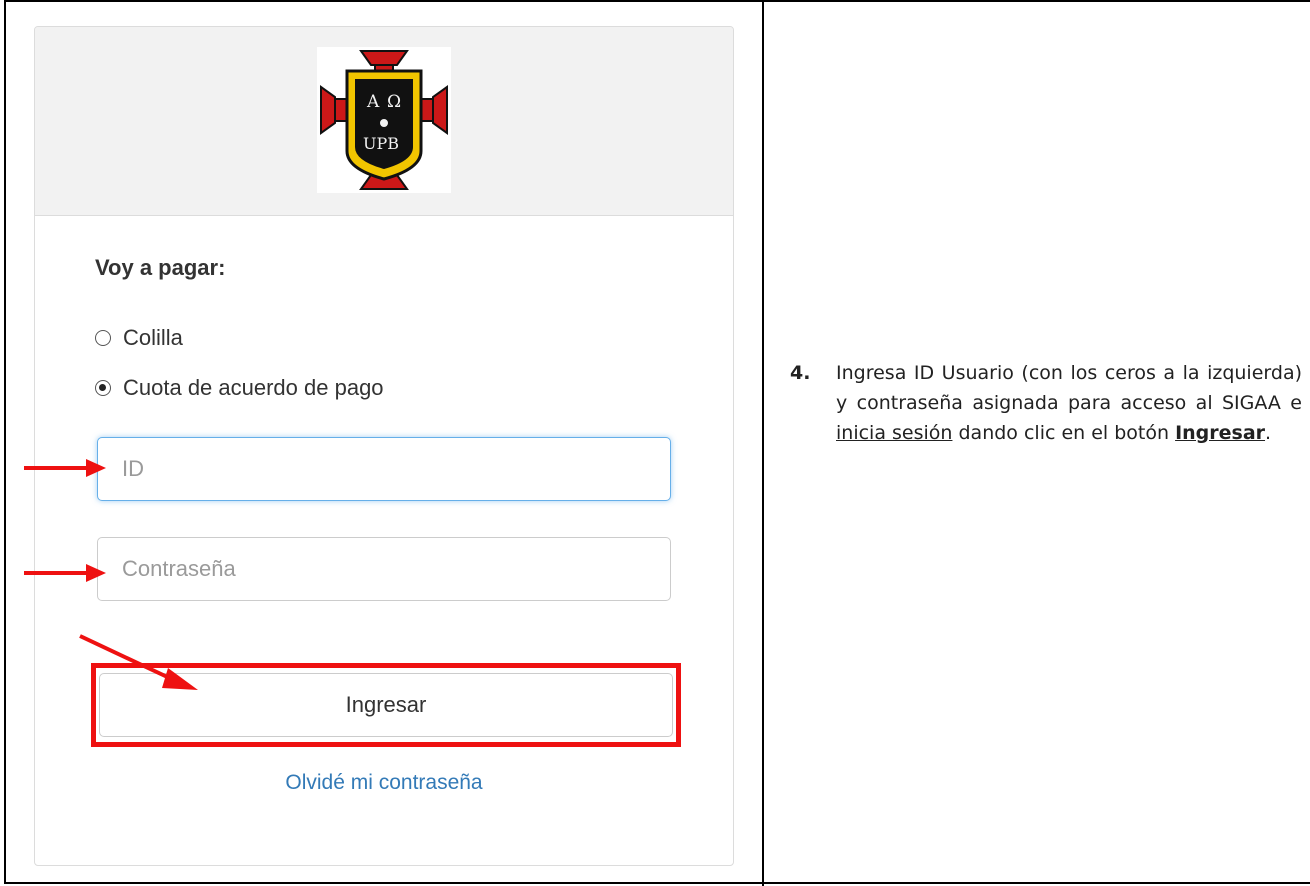 This screenshot has height=886, width=1310. I want to click on option-cuota: Cuota de acuerdo de pago, so click(239, 388).